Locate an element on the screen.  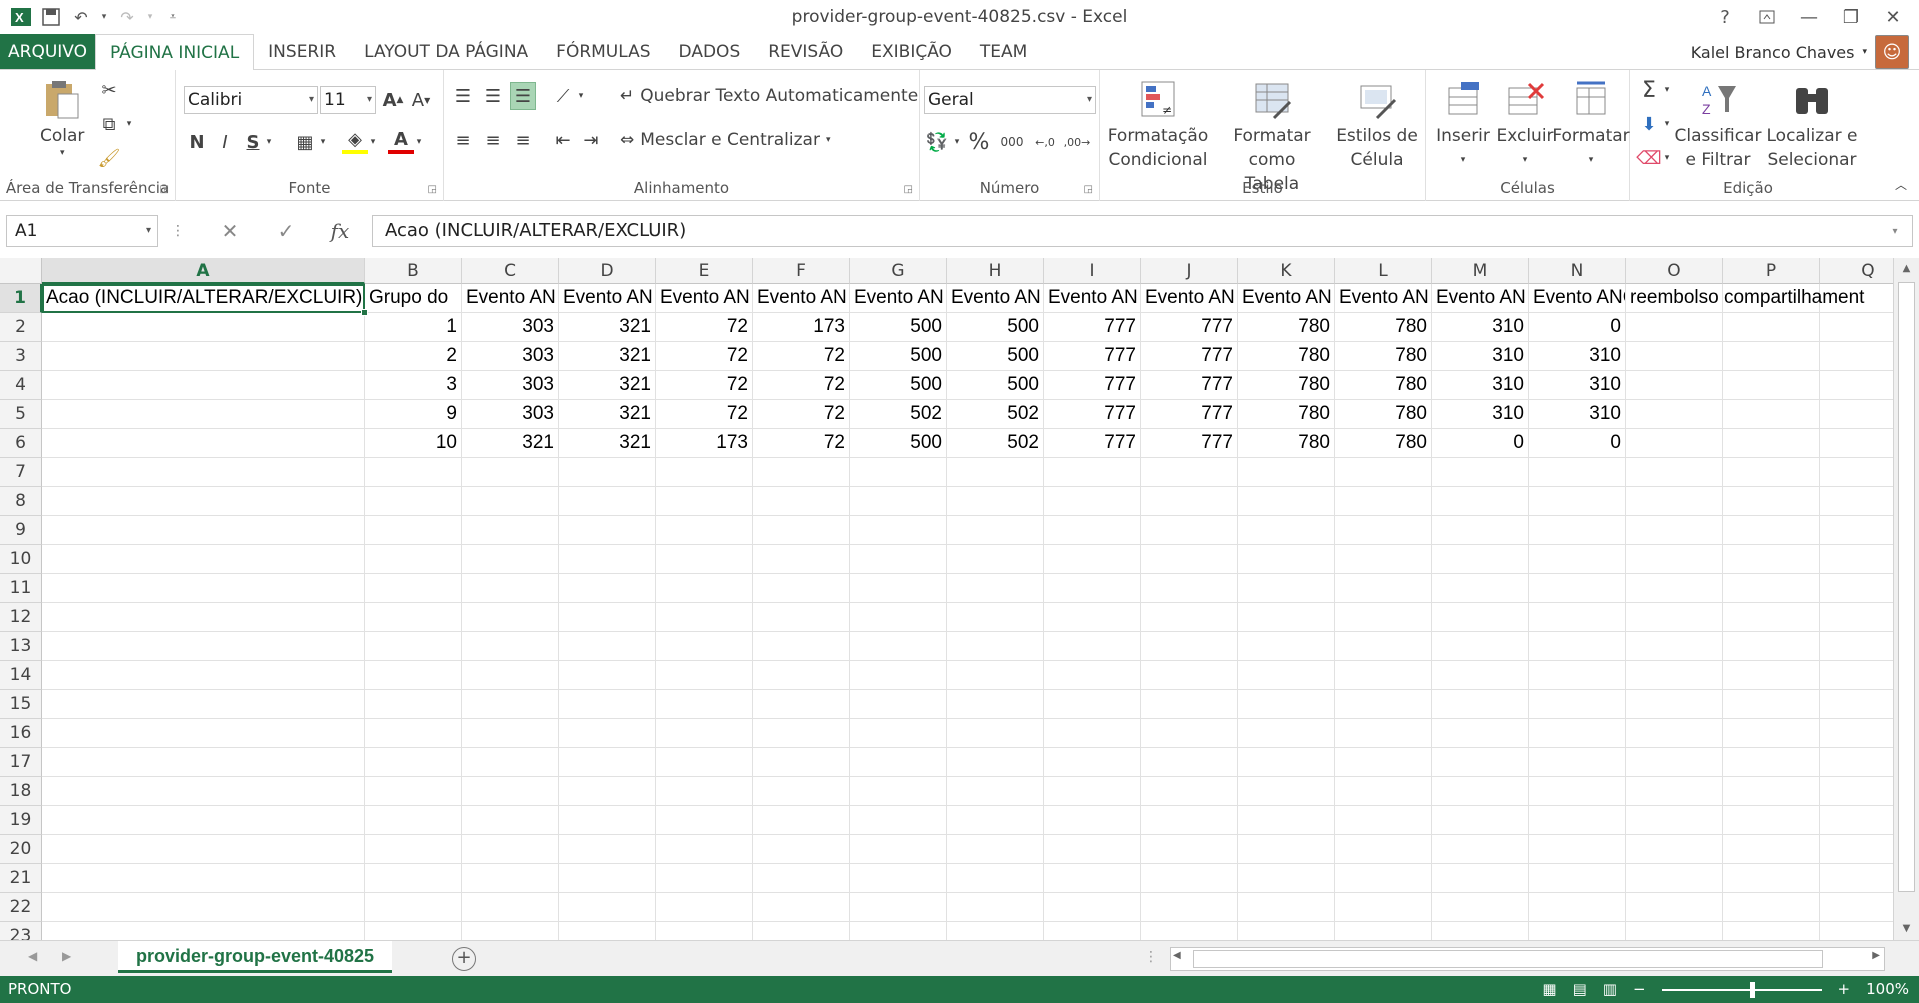
zoom-slider-knob is located at coordinates (1752, 989).